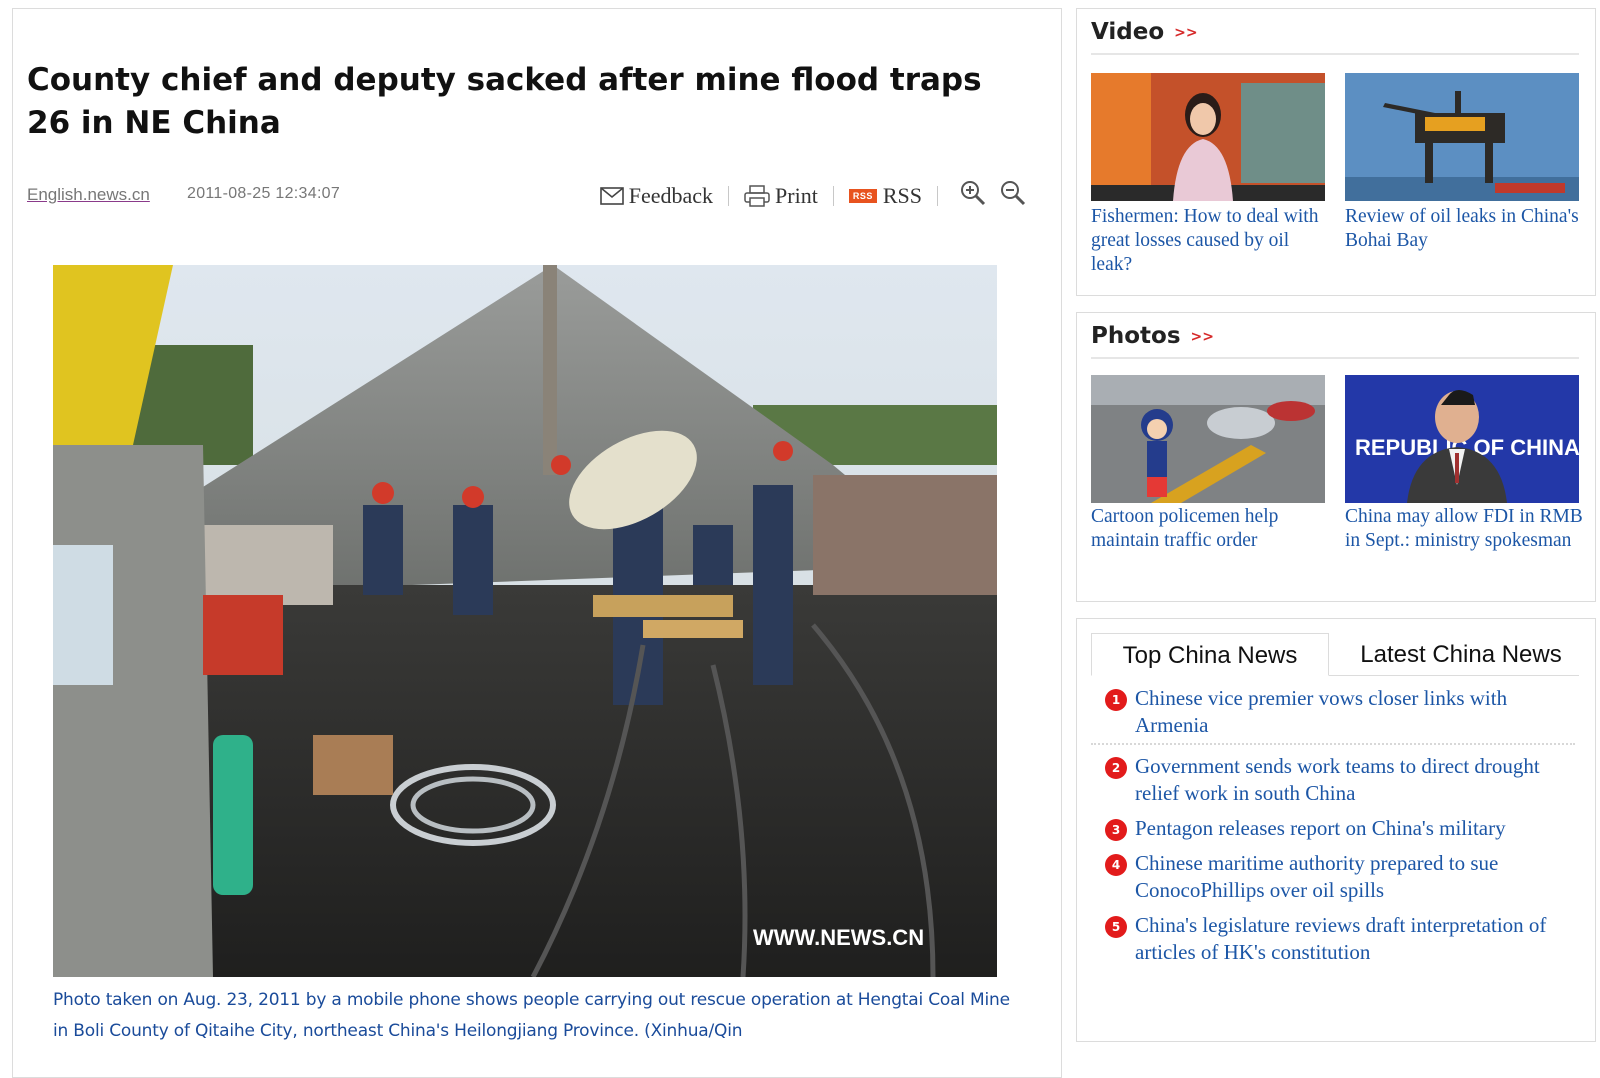 The width and height of the screenshot is (1600, 1078). I want to click on video-box-title: Video >>, so click(1144, 32).